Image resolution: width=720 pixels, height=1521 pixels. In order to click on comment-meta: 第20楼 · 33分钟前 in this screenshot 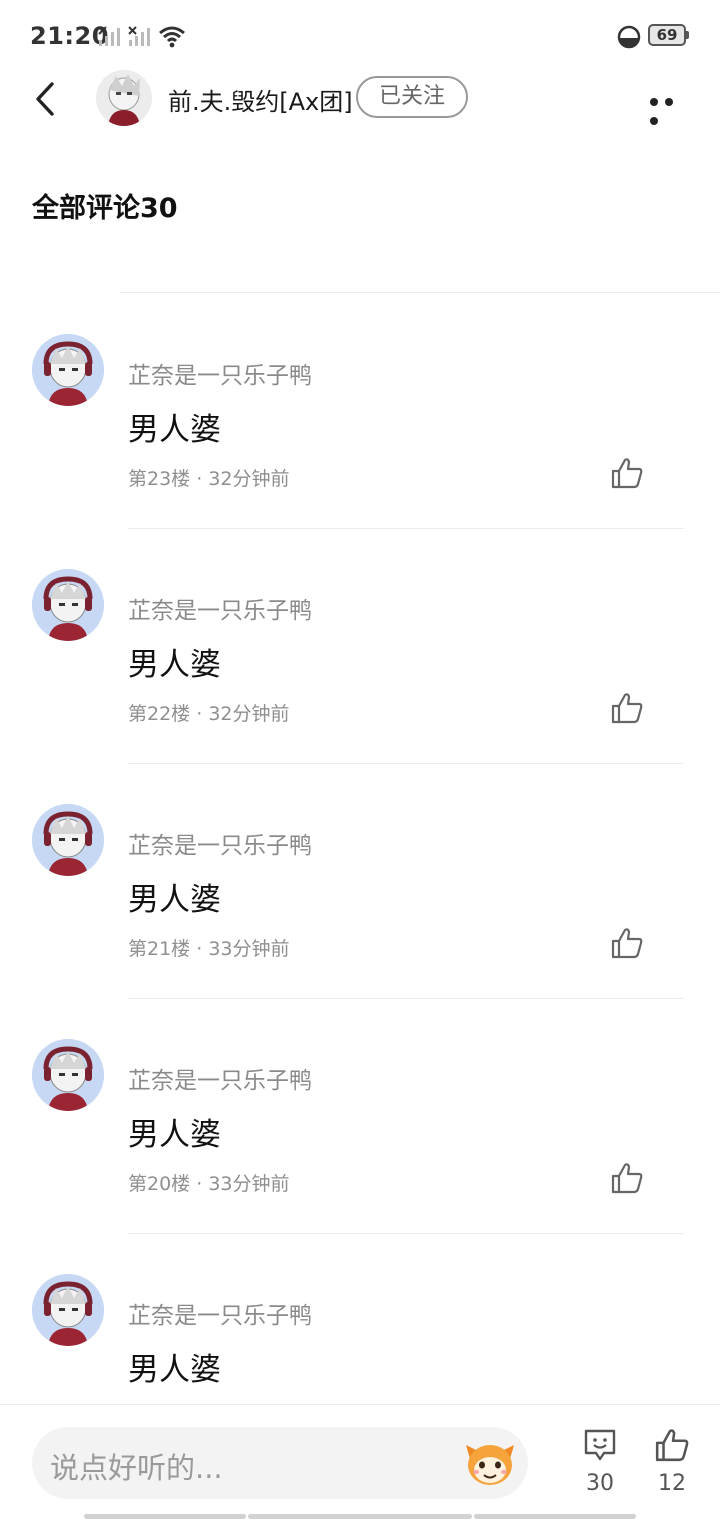, I will do `click(209, 1184)`.